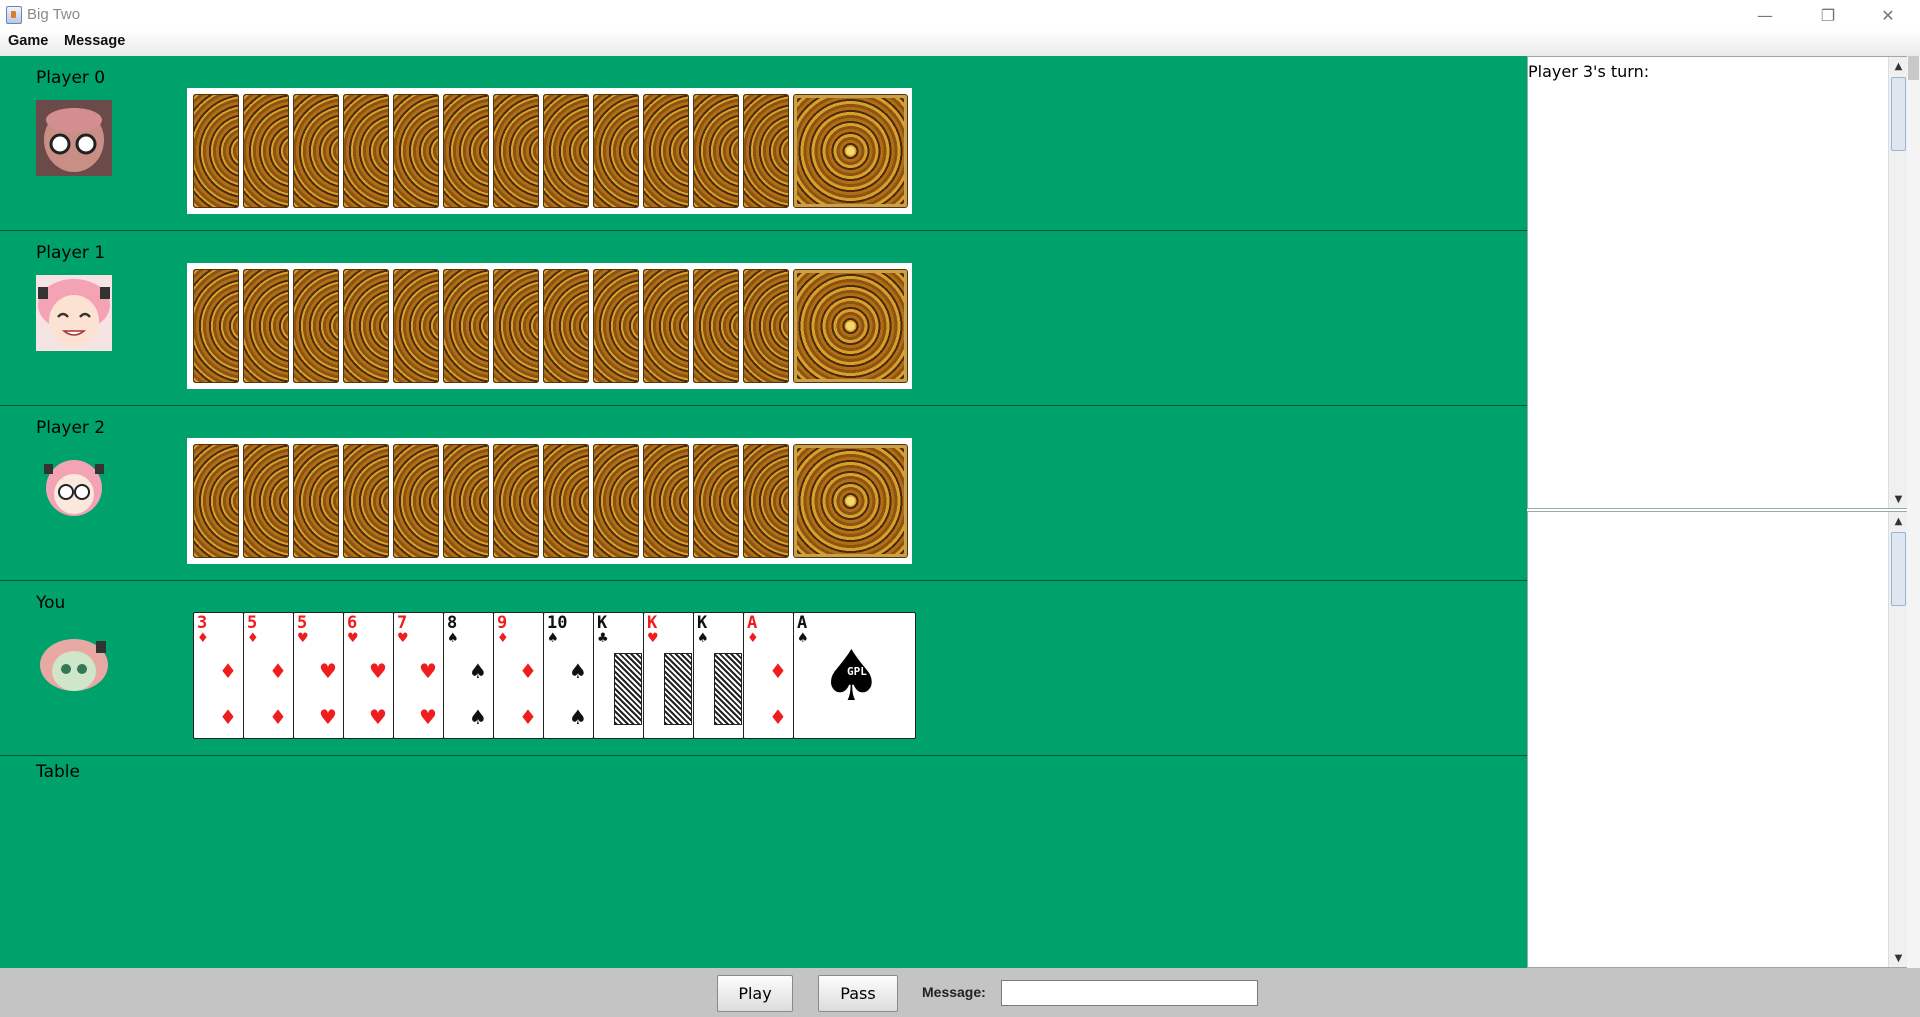  I want to click on card-logo: GPL, so click(857, 671).